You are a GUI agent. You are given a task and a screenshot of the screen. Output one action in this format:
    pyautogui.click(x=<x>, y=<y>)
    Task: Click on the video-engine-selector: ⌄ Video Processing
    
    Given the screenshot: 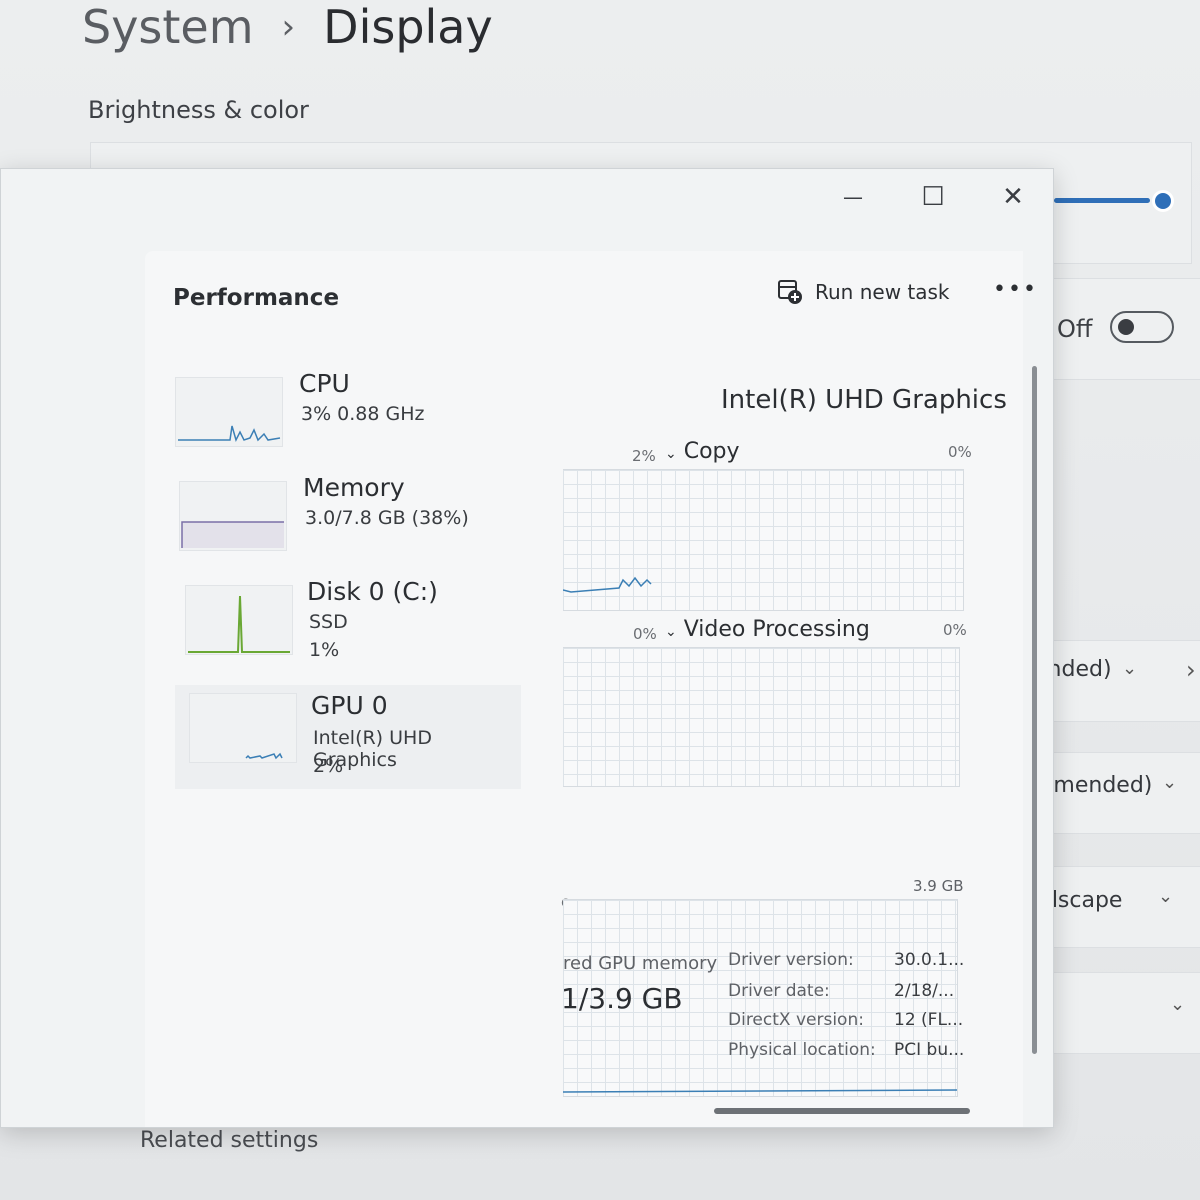 What is the action you would take?
    pyautogui.click(x=767, y=629)
    